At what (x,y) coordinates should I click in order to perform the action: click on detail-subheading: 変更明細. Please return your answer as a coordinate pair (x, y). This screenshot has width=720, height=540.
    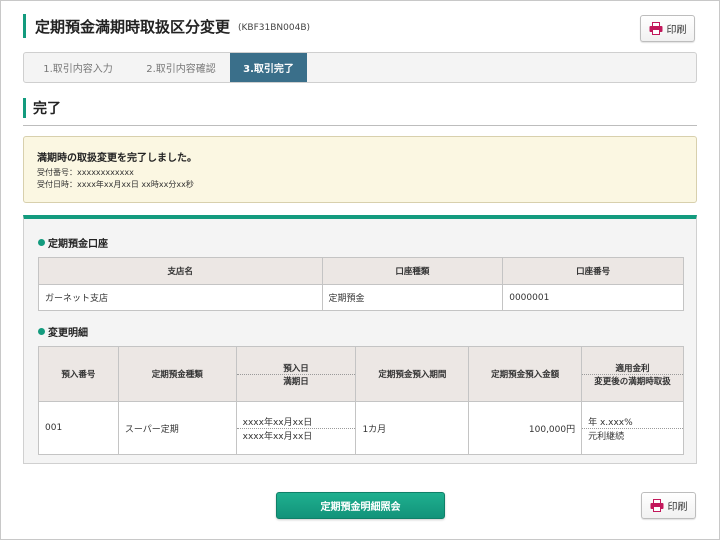
    Looking at the image, I should click on (63, 331).